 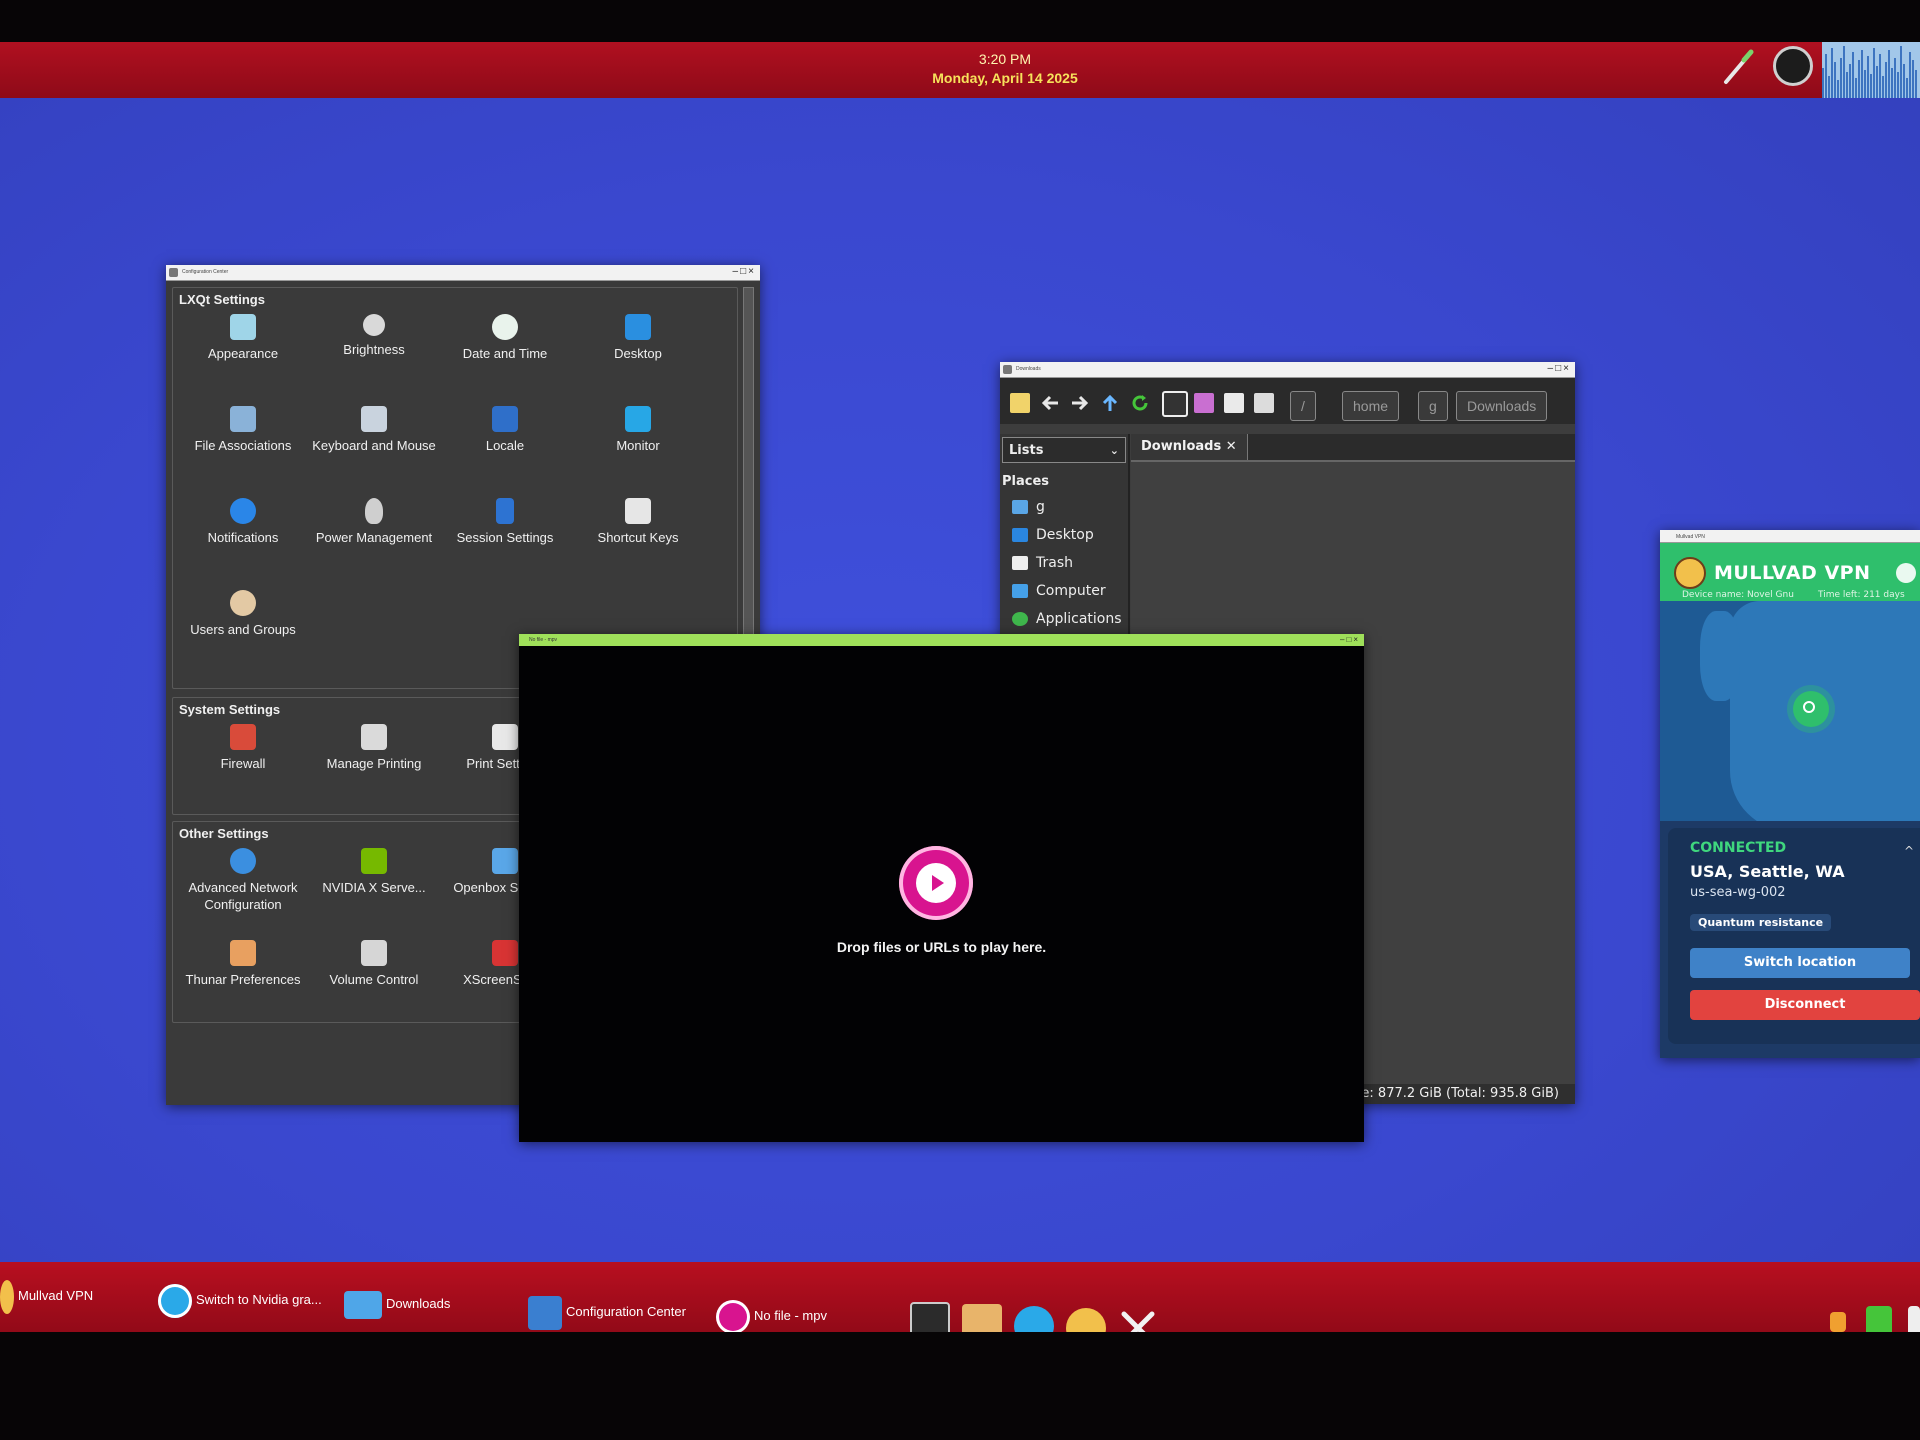 What do you see at coordinates (1020, 563) in the screenshot?
I see `trash-icon` at bounding box center [1020, 563].